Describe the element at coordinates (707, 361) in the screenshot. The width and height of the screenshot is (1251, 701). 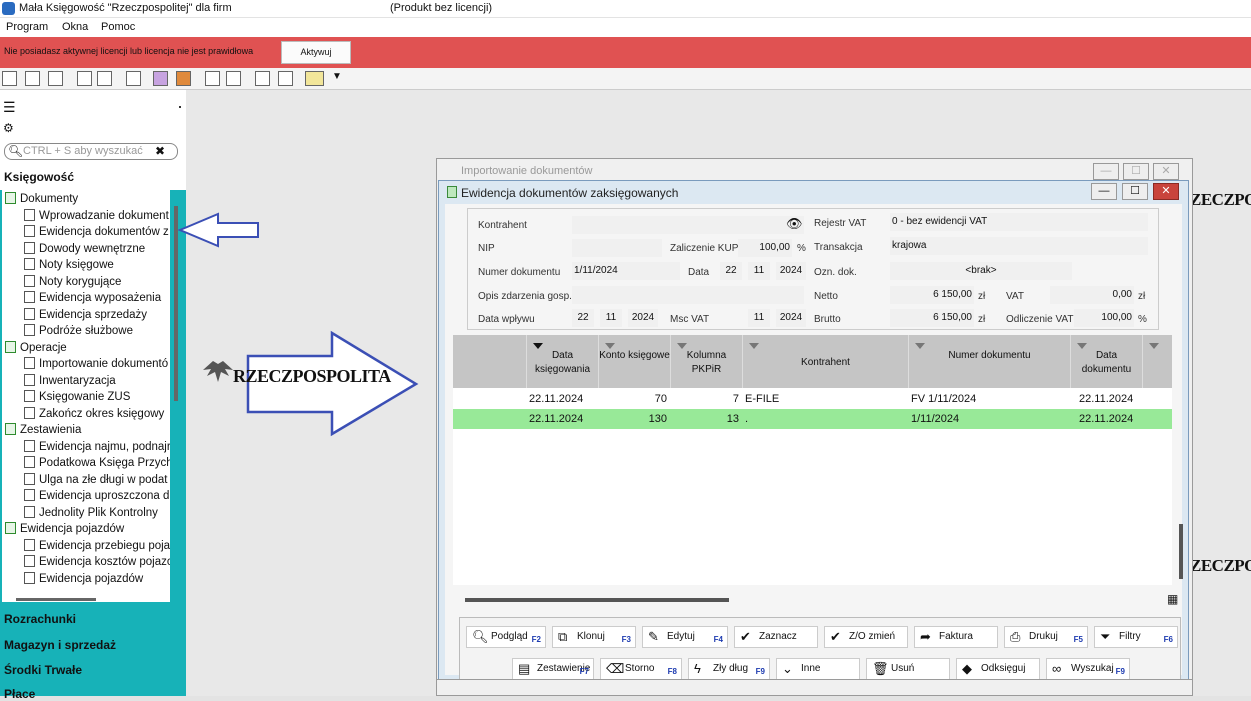
I see `col-kolumna: Kolumna PKPiR` at that location.